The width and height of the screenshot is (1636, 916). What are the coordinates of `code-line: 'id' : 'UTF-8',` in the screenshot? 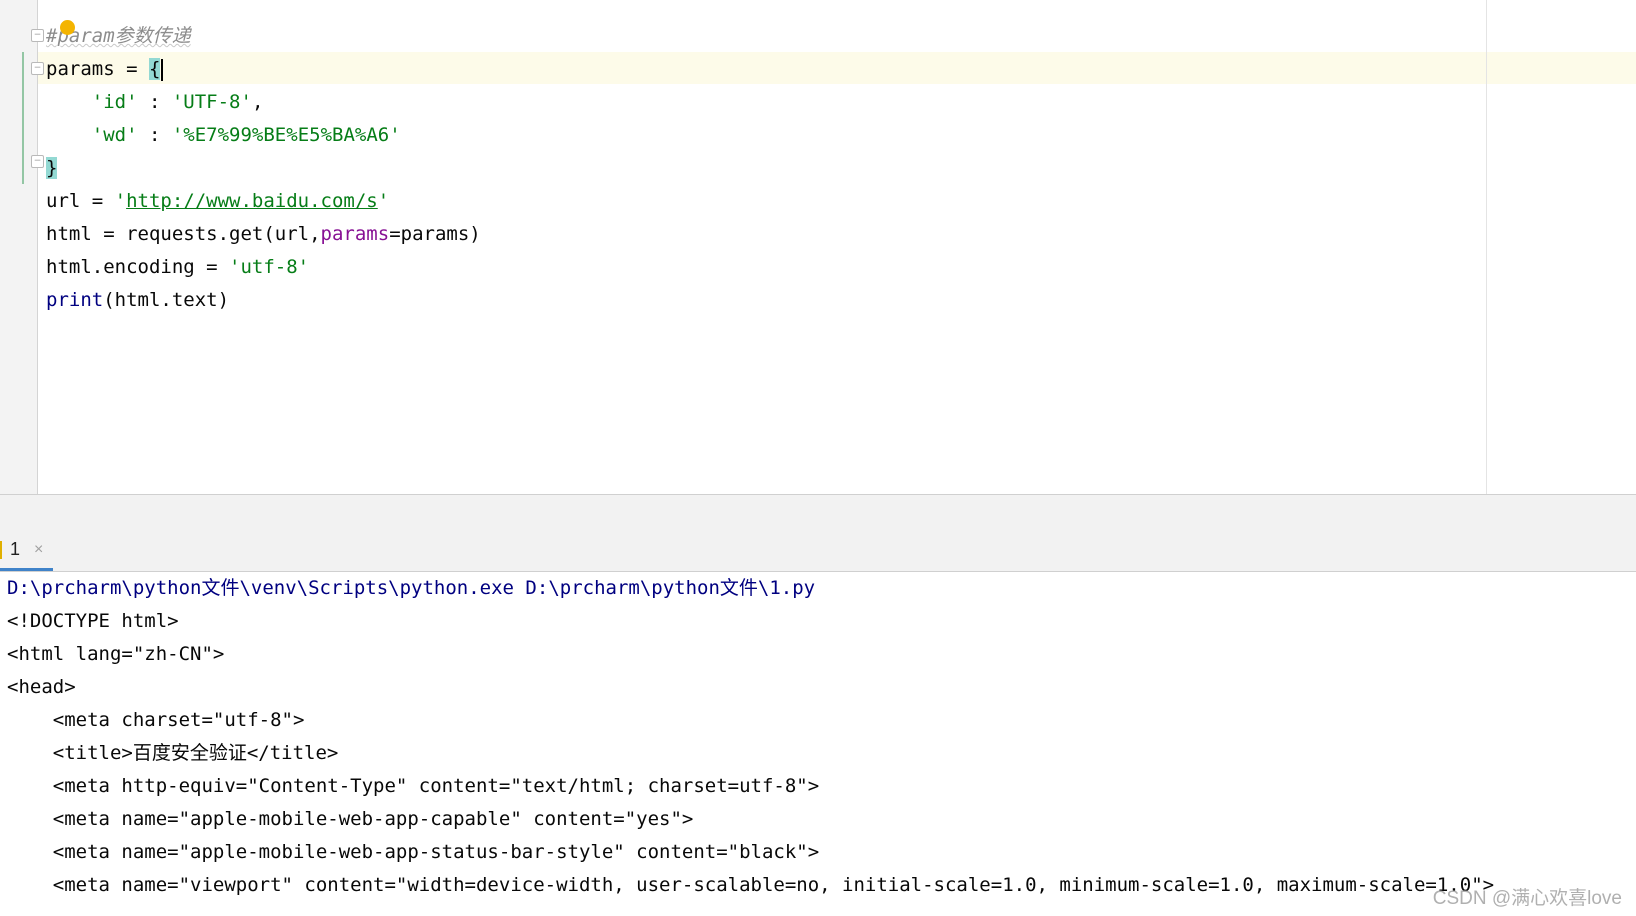 It's located at (263, 102).